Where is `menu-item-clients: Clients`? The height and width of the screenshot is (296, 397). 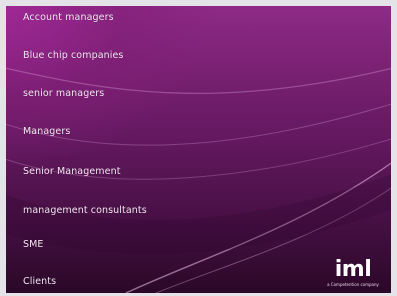
menu-item-clients: Clients is located at coordinates (39, 281).